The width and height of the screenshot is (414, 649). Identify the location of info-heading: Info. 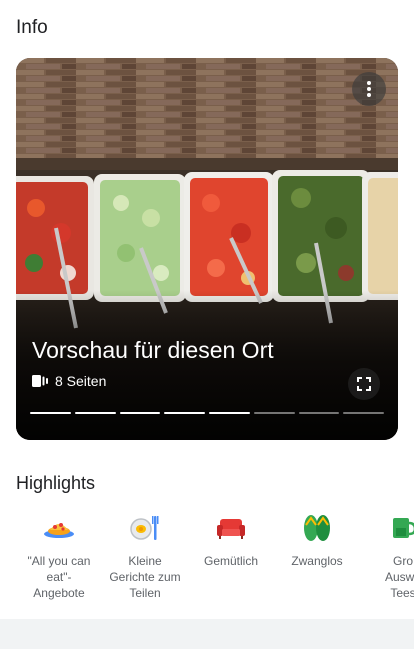
(32, 27).